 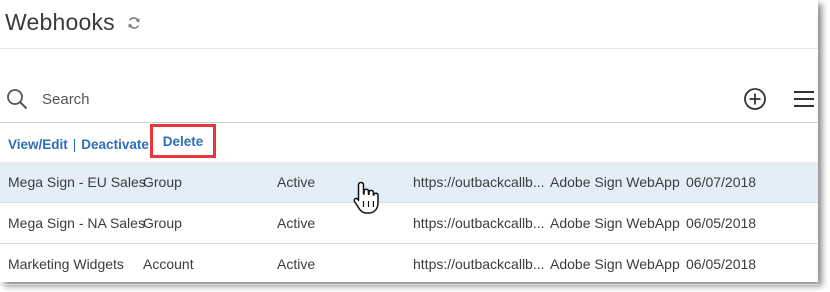 What do you see at coordinates (115, 144) in the screenshot?
I see `deactivate-link: Deactivate` at bounding box center [115, 144].